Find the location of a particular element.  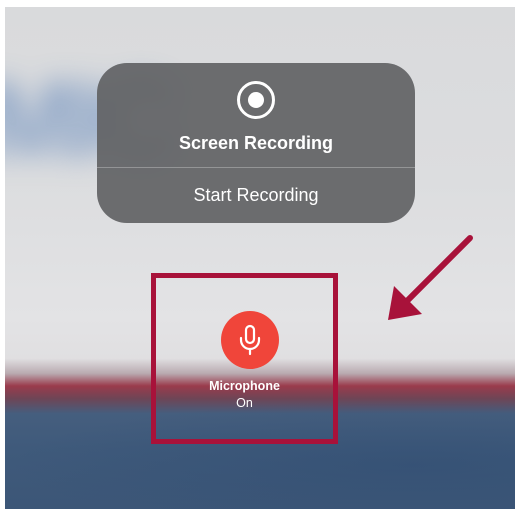

microphone-label: Microphone is located at coordinates (244, 386).